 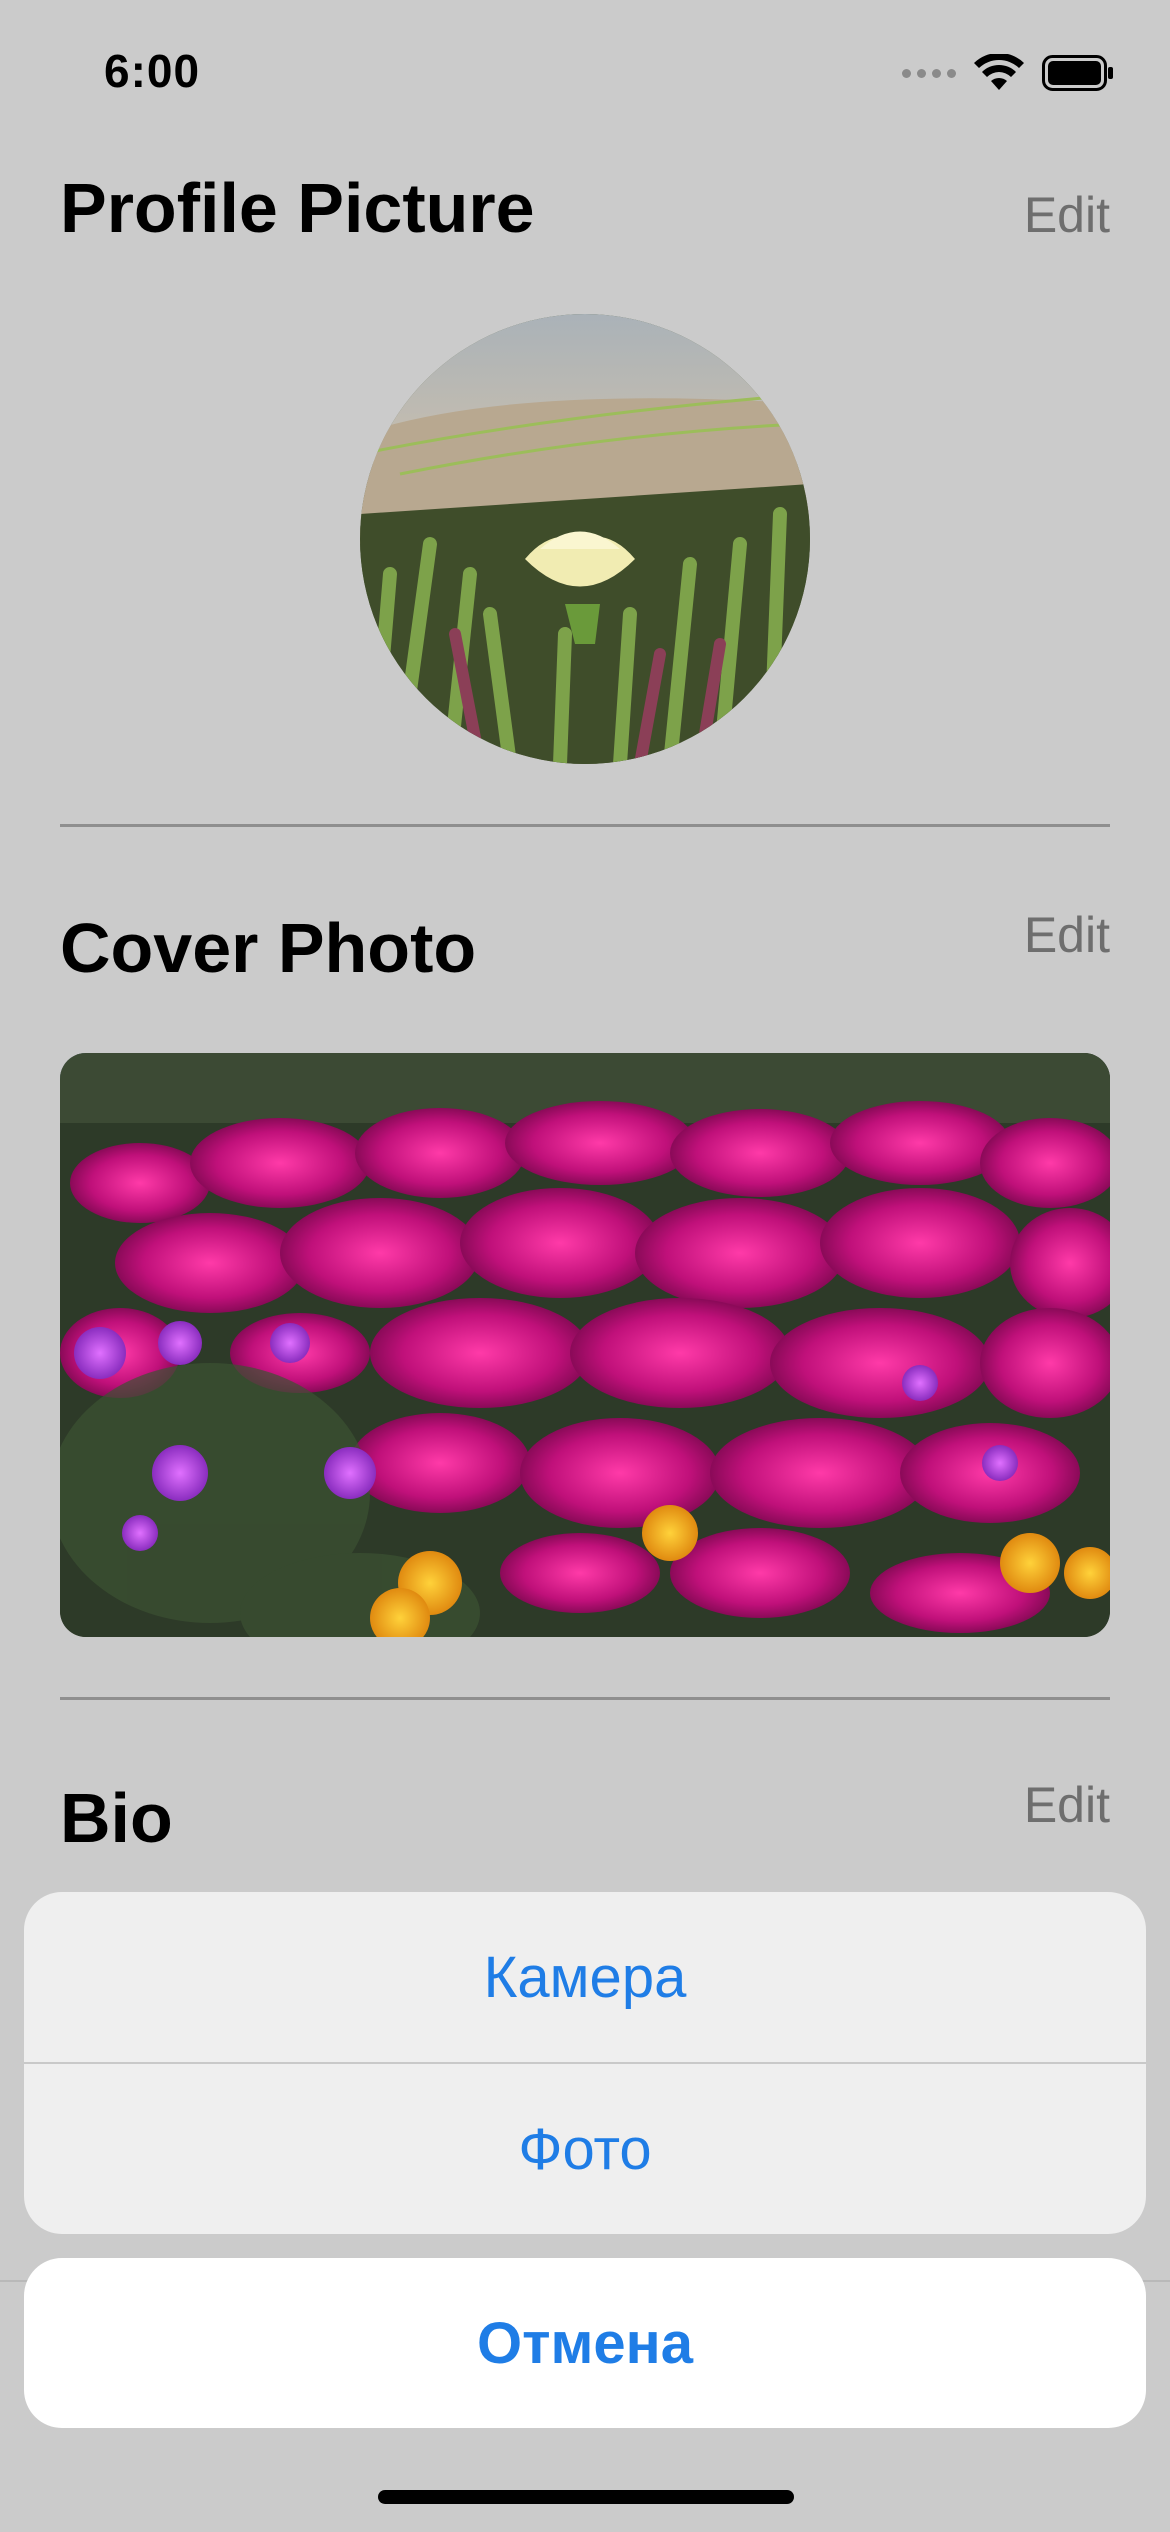 What do you see at coordinates (999, 73) in the screenshot?
I see `wifi-icon` at bounding box center [999, 73].